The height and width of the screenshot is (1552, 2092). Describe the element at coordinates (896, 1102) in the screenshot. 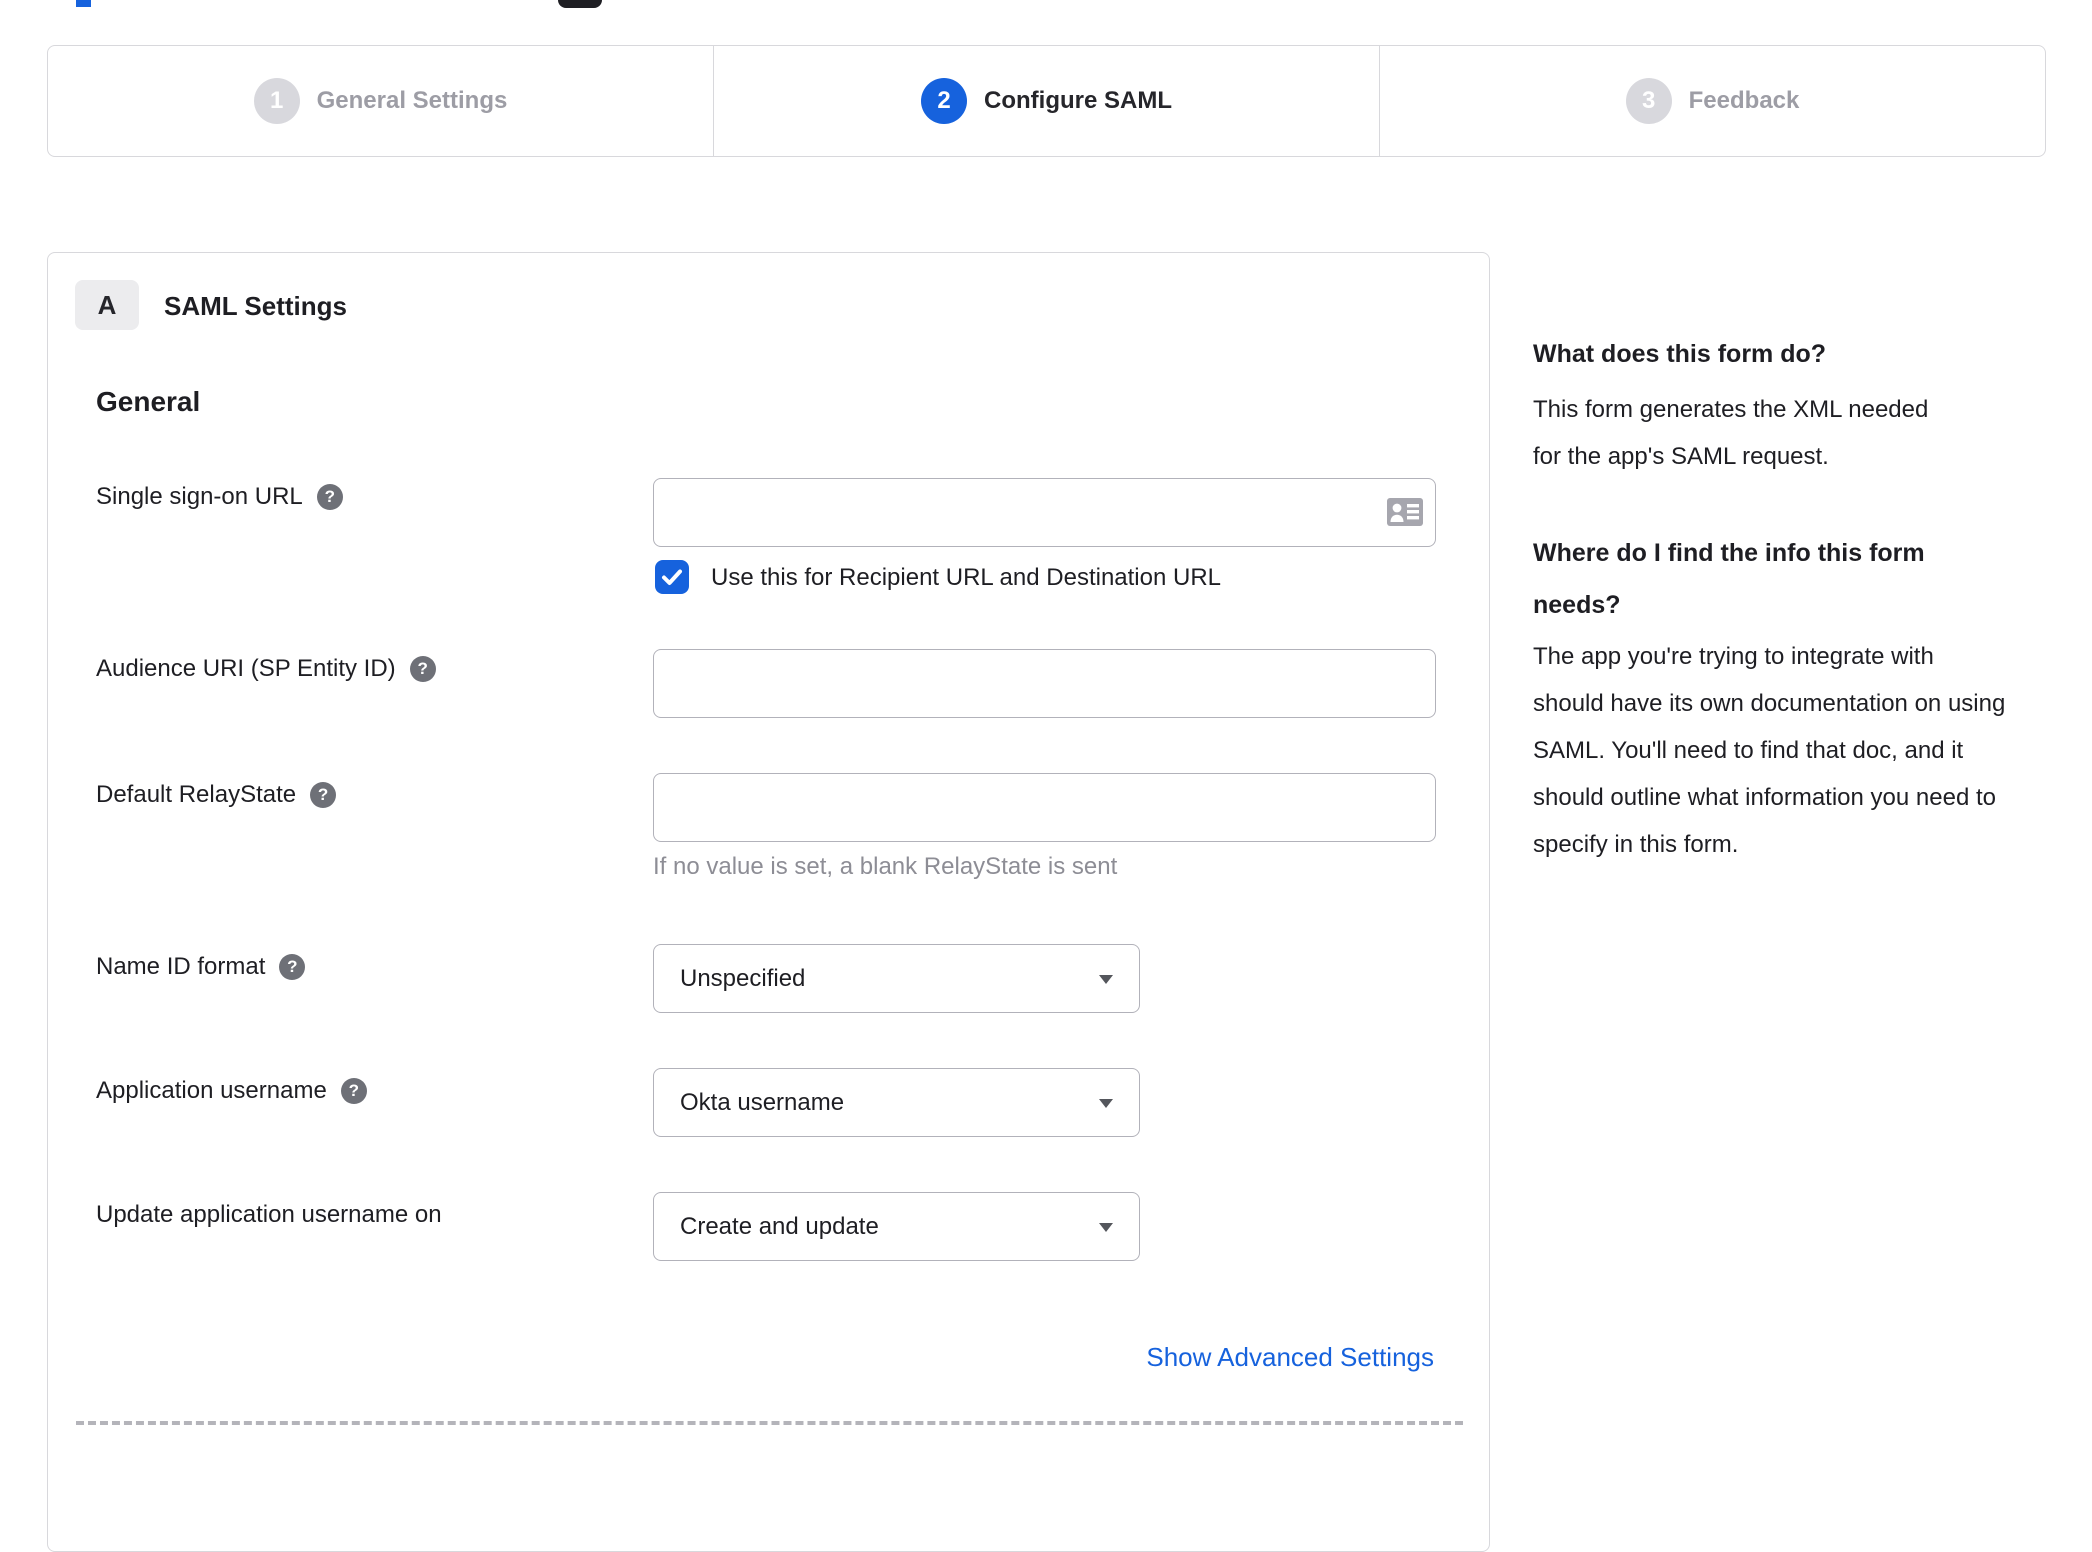

I see `application-username-select: Okta username` at that location.